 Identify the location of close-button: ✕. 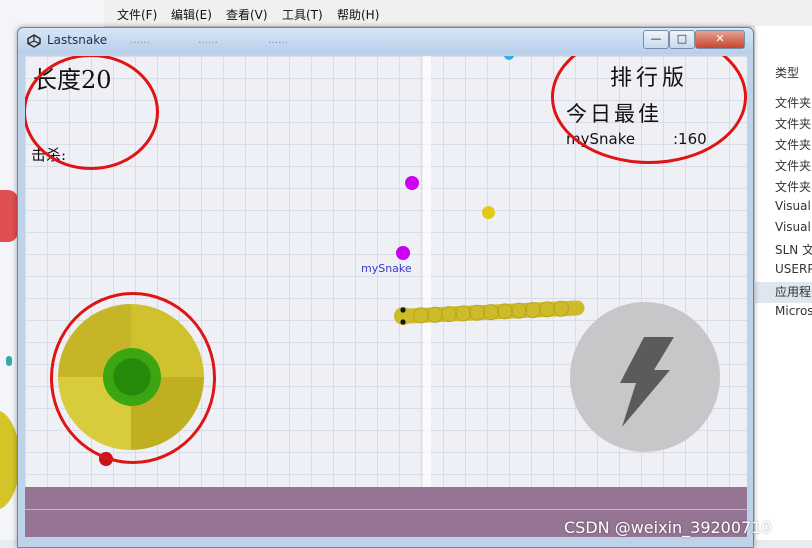
(720, 39).